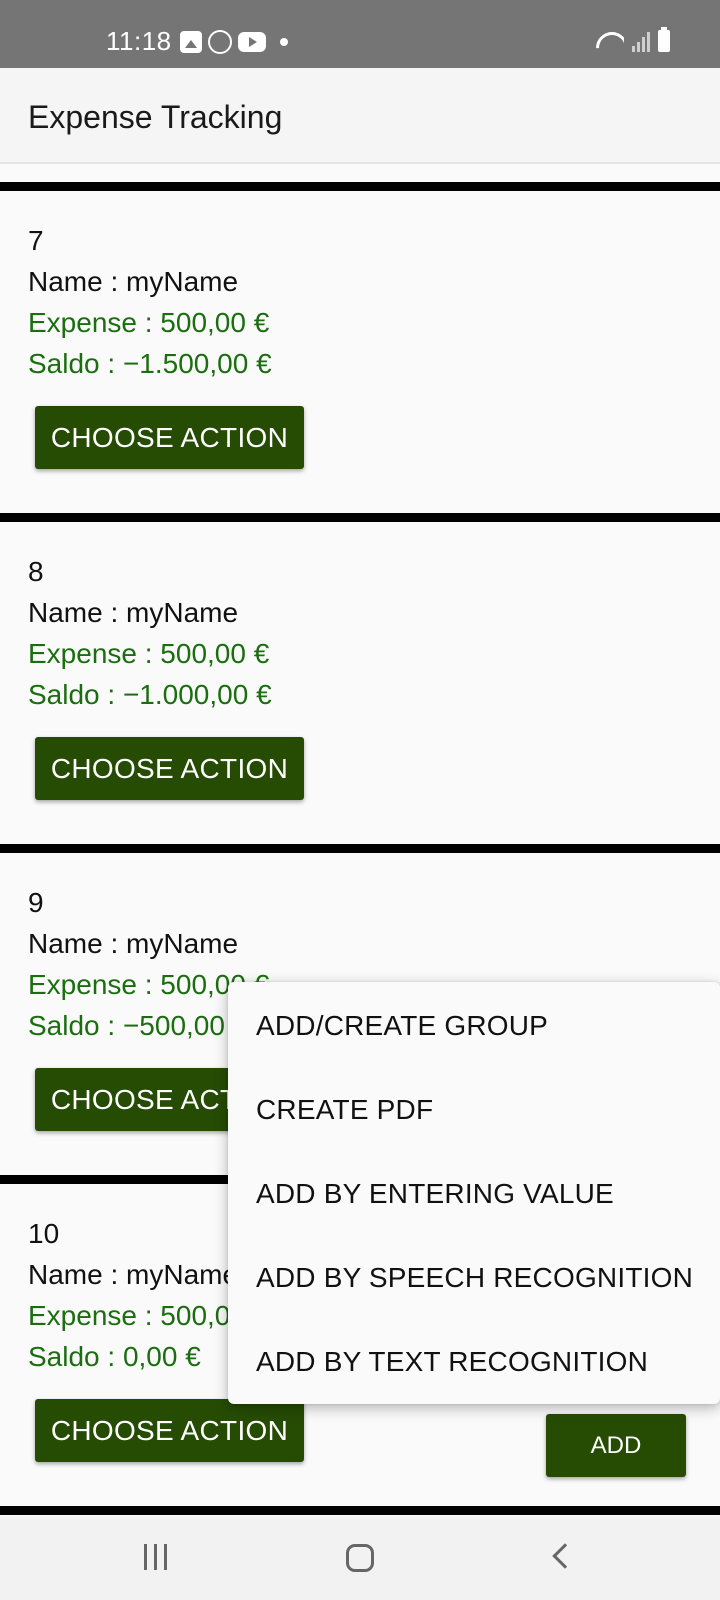  Describe the element at coordinates (252, 42) in the screenshot. I see `youtube-icon` at that location.